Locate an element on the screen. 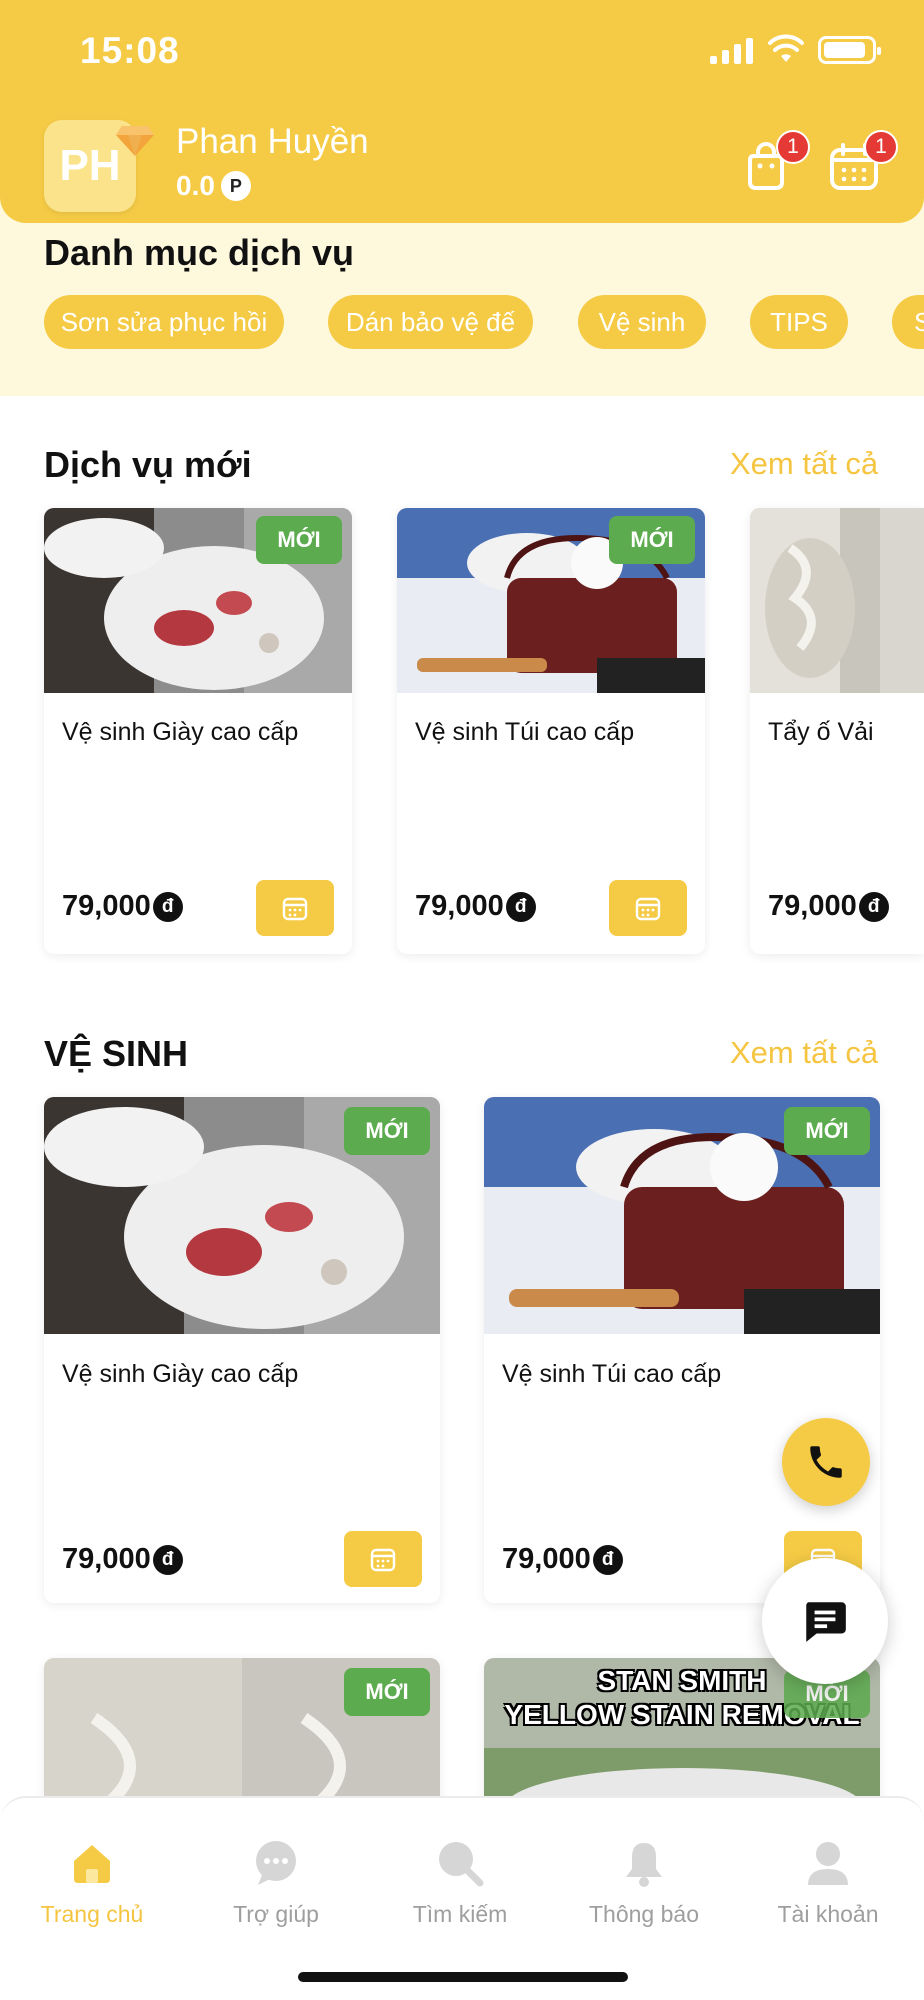 This screenshot has height=2000, width=924. chat-bubble-icon is located at coordinates (276, 1863).